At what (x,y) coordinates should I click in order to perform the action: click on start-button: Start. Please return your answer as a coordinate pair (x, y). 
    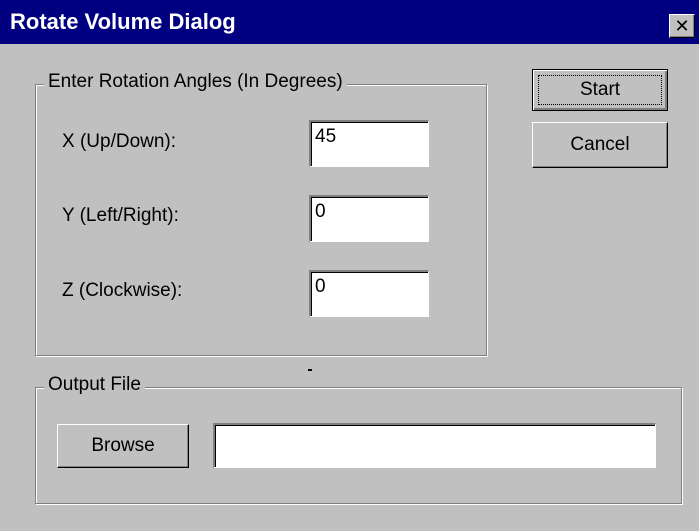
    Looking at the image, I should click on (600, 90).